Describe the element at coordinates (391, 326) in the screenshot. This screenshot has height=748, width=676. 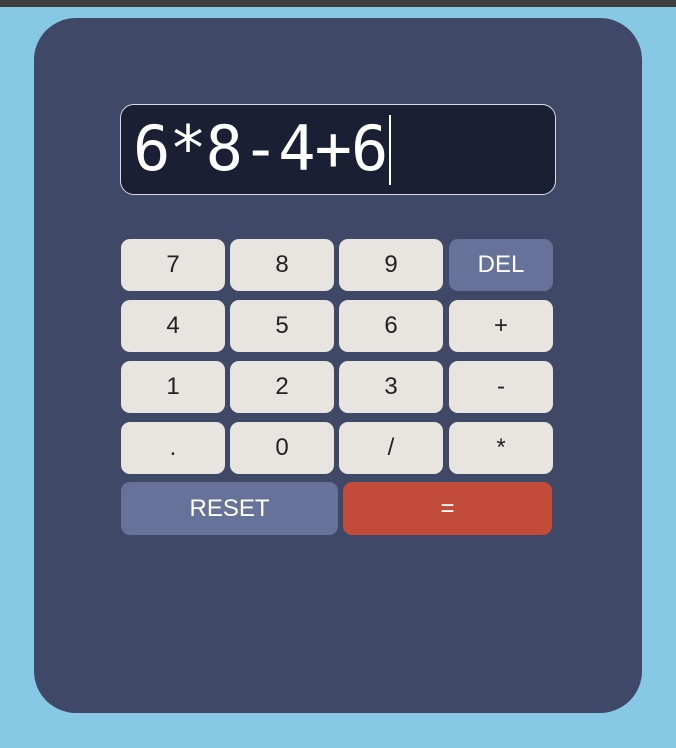
I see `key-6: 6` at that location.